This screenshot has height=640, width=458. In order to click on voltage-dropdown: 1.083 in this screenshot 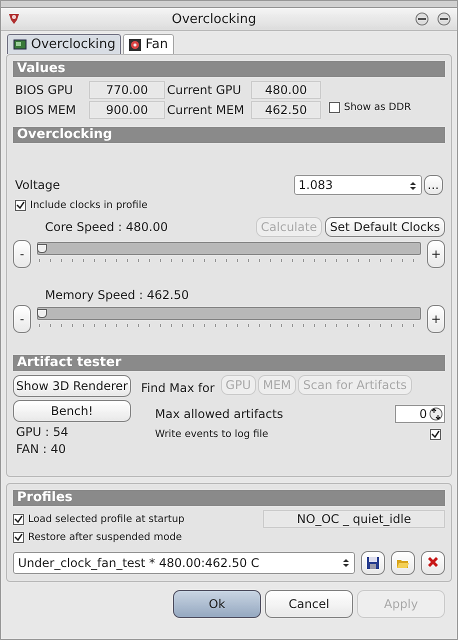, I will do `click(358, 185)`.